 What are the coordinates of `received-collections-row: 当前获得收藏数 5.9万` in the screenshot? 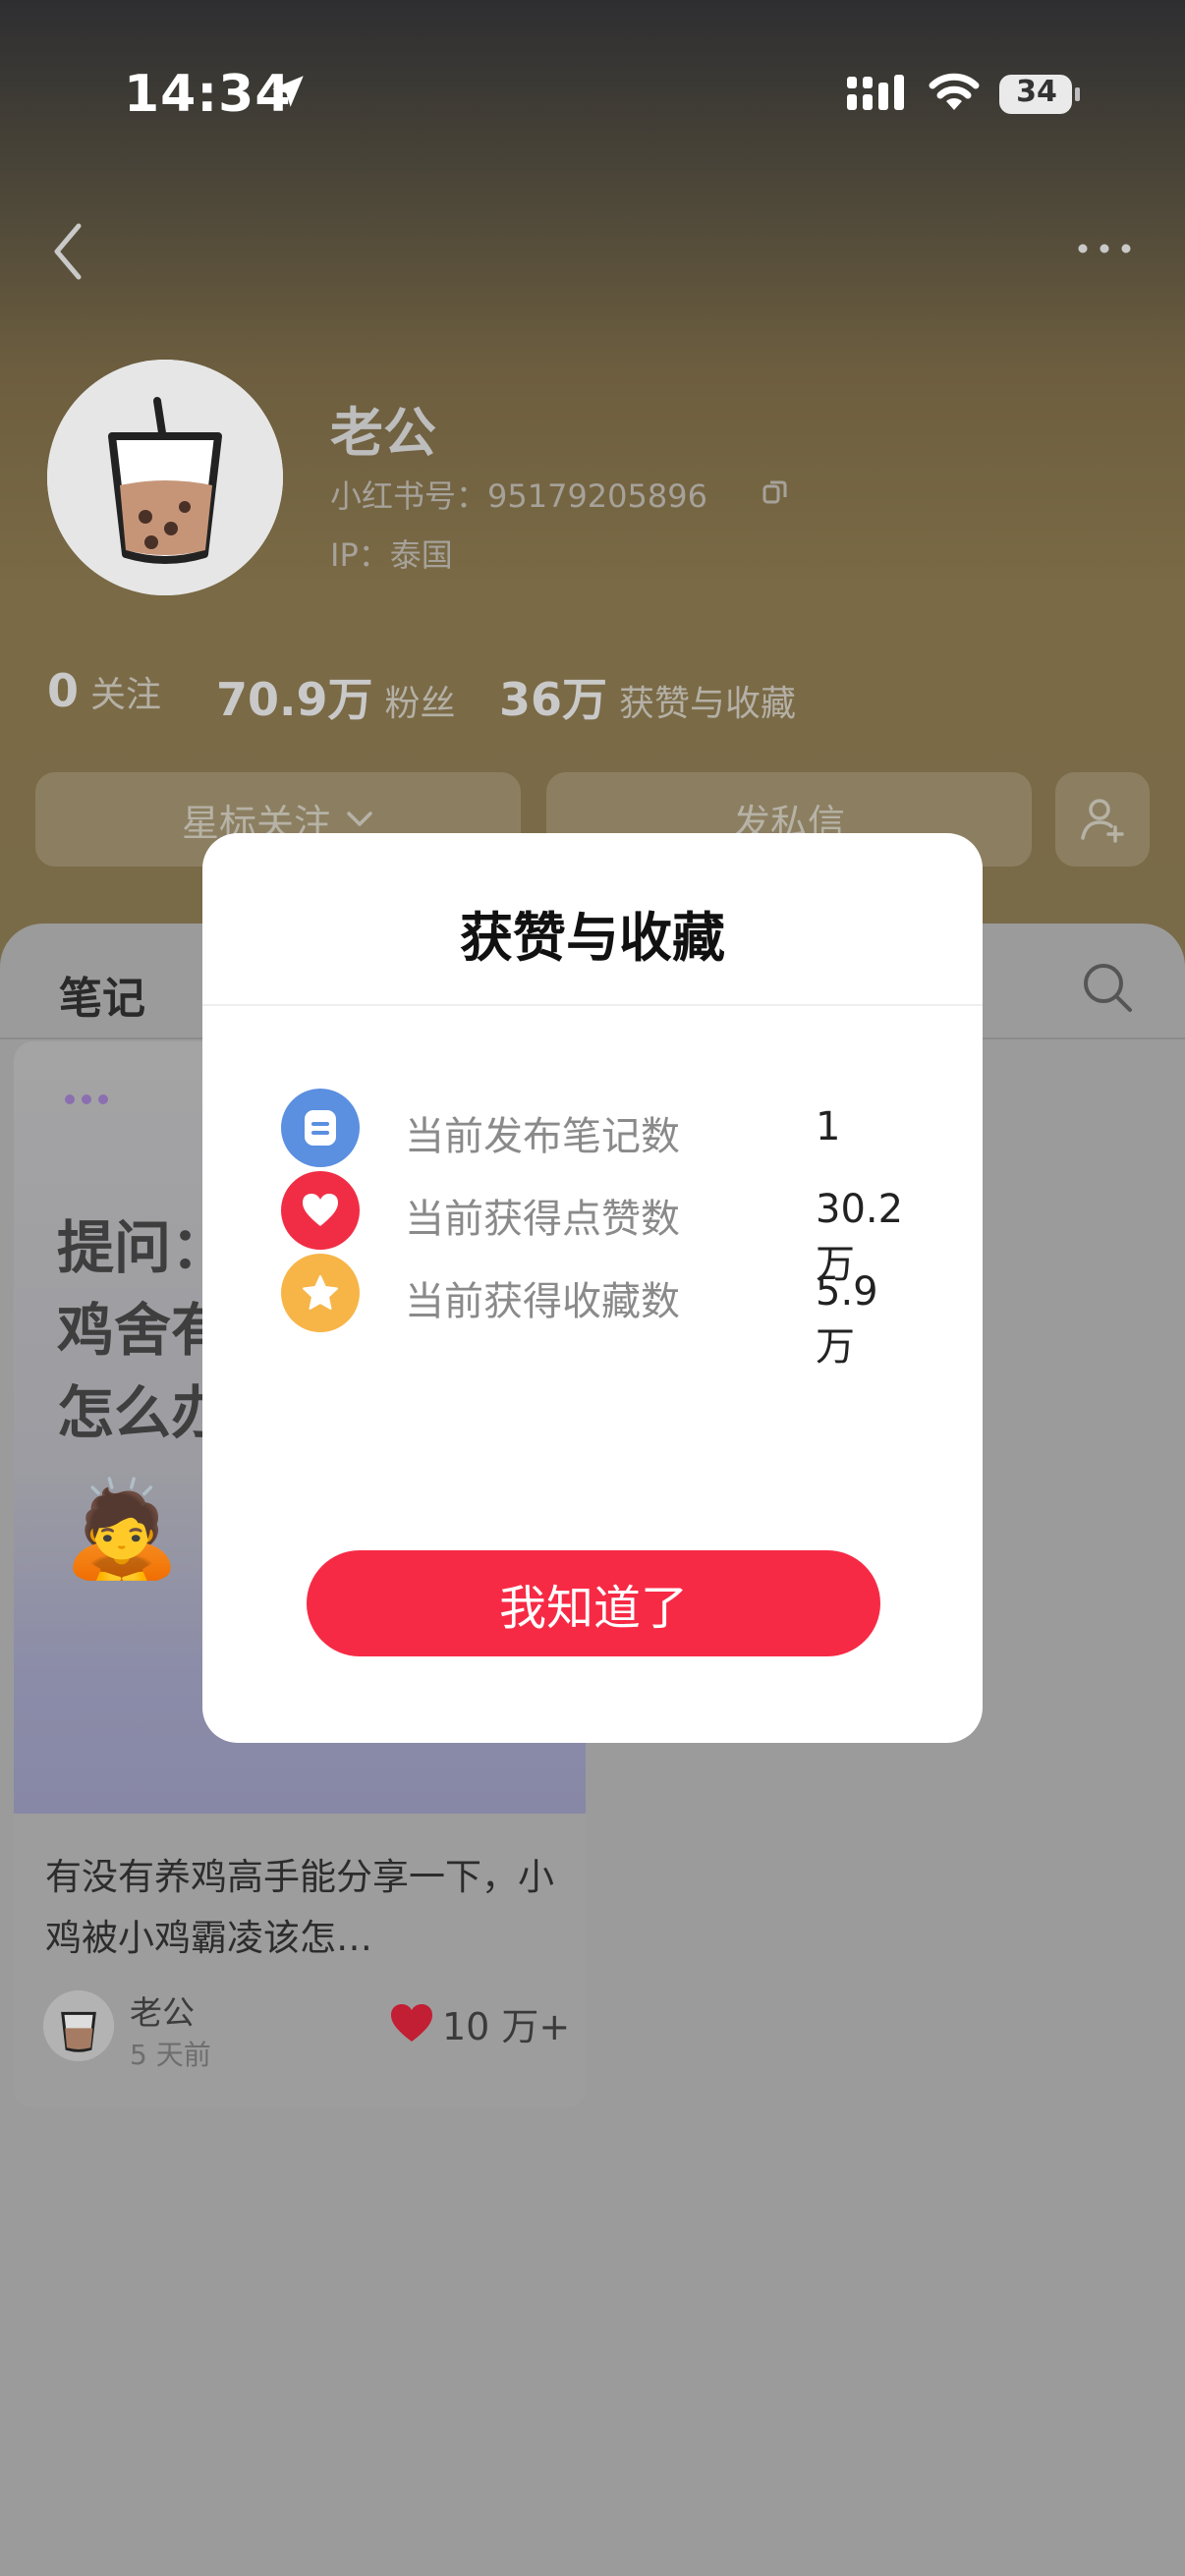 It's located at (596, 1312).